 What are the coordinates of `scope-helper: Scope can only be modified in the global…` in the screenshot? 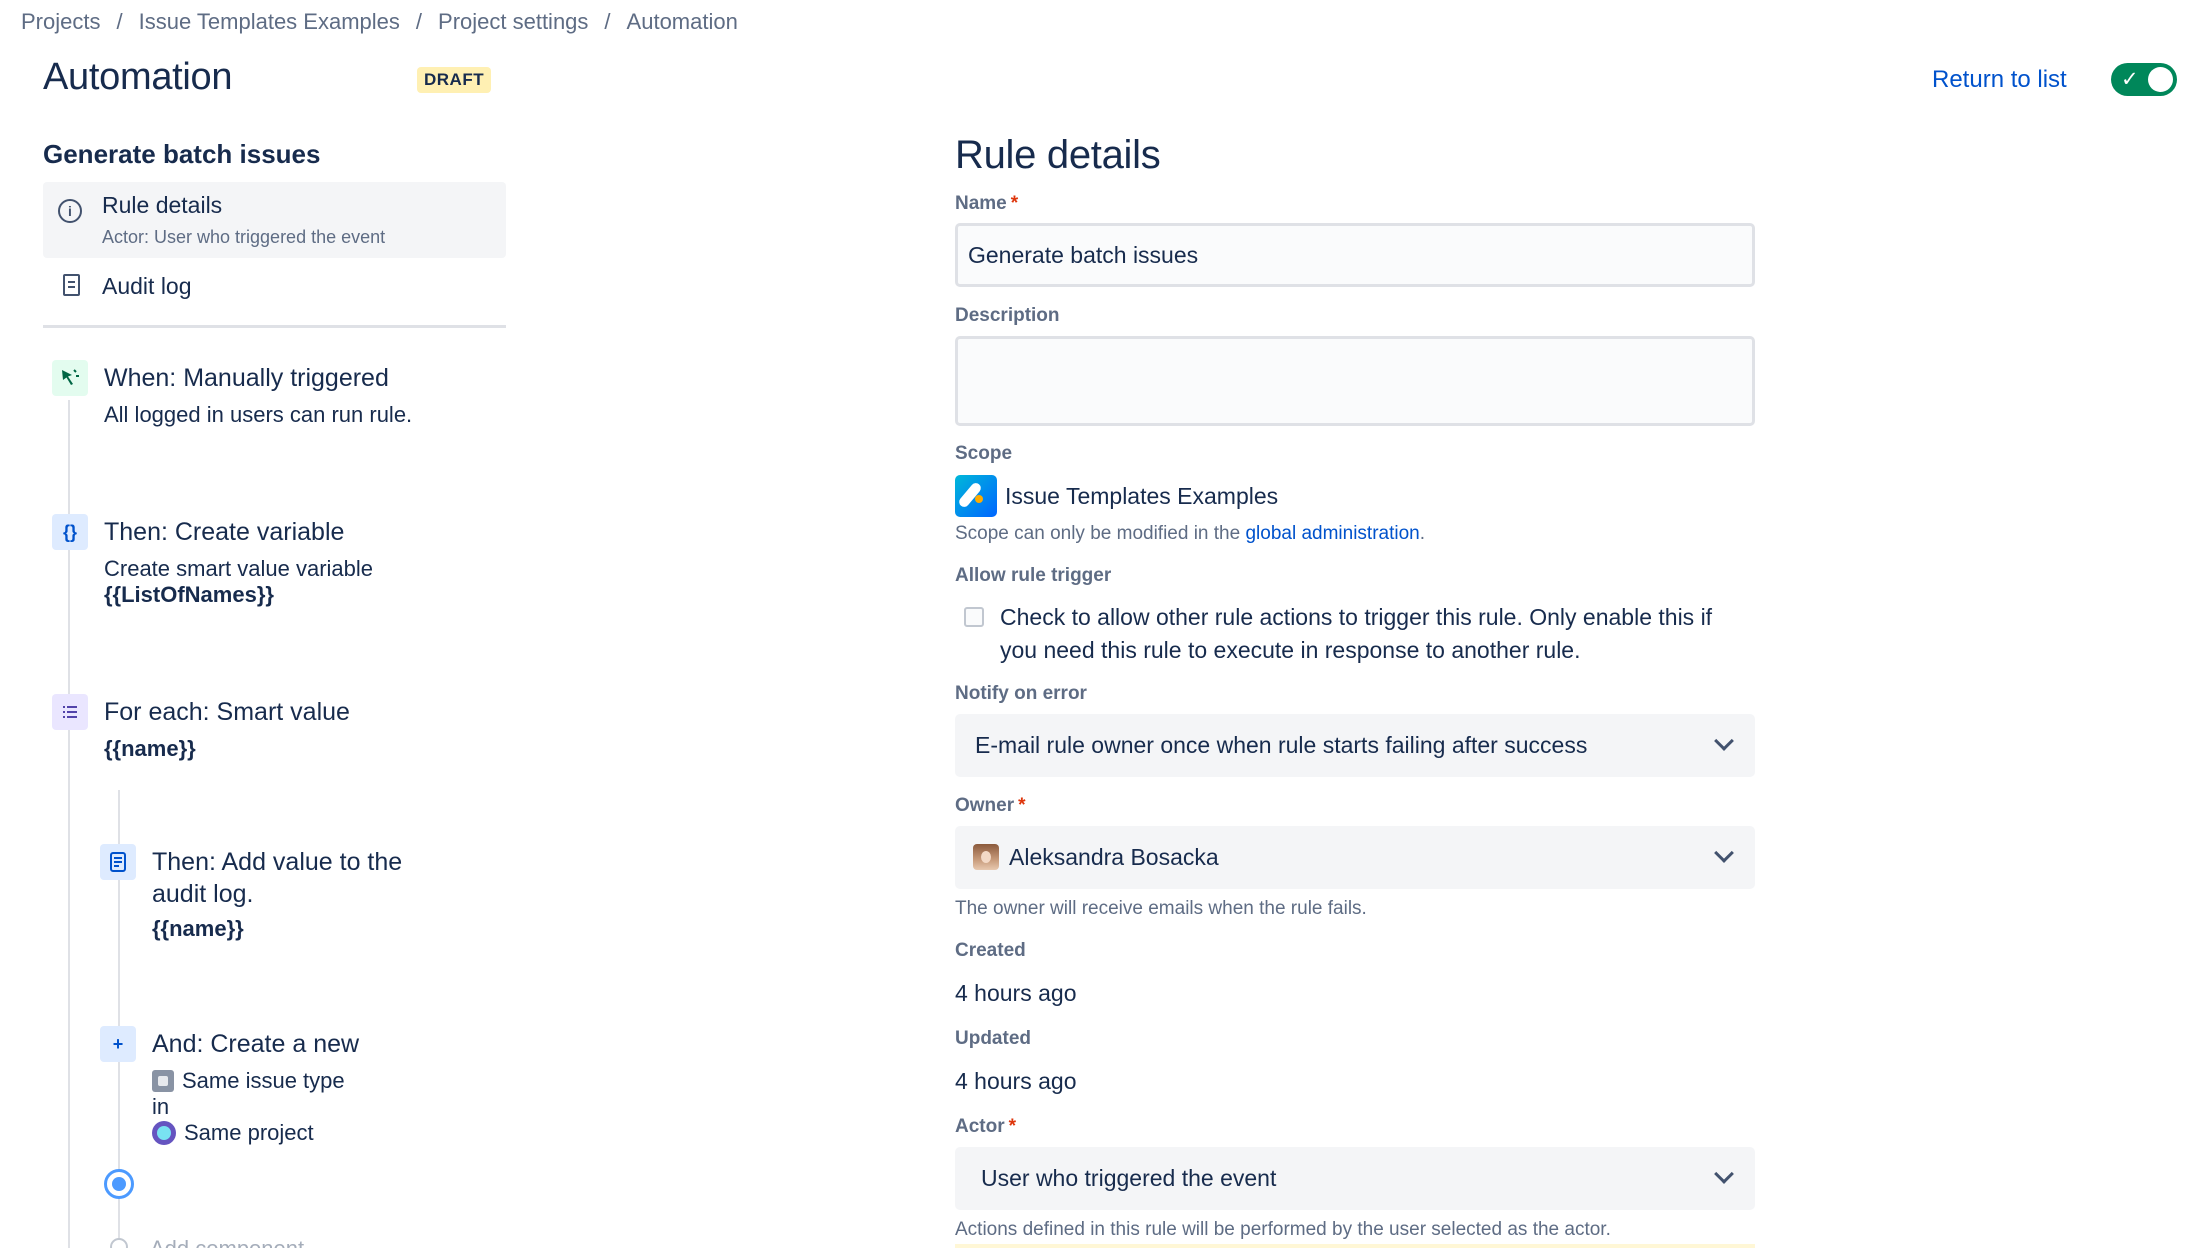 It's located at (1190, 534).